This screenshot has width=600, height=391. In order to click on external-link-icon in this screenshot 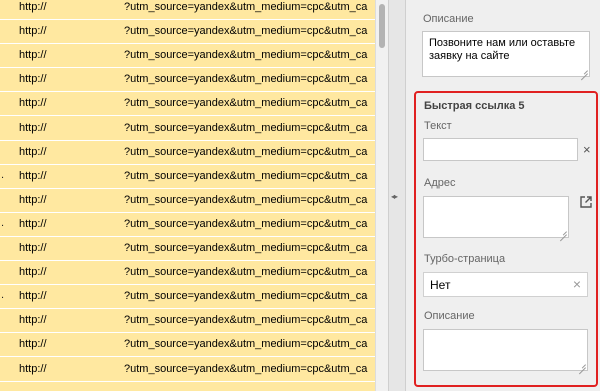, I will do `click(586, 202)`.